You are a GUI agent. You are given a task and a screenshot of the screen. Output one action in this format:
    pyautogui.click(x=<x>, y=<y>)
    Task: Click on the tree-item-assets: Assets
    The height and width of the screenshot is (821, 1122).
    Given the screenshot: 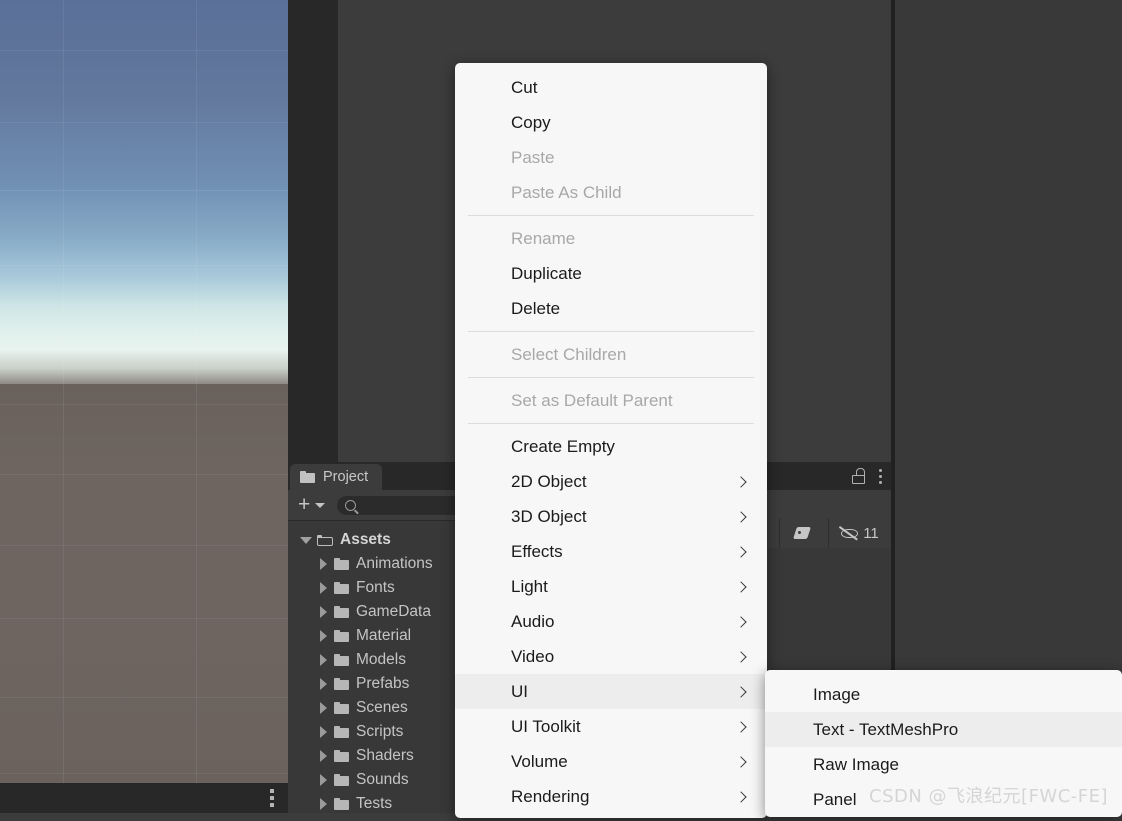 What is the action you would take?
    pyautogui.click(x=378, y=540)
    